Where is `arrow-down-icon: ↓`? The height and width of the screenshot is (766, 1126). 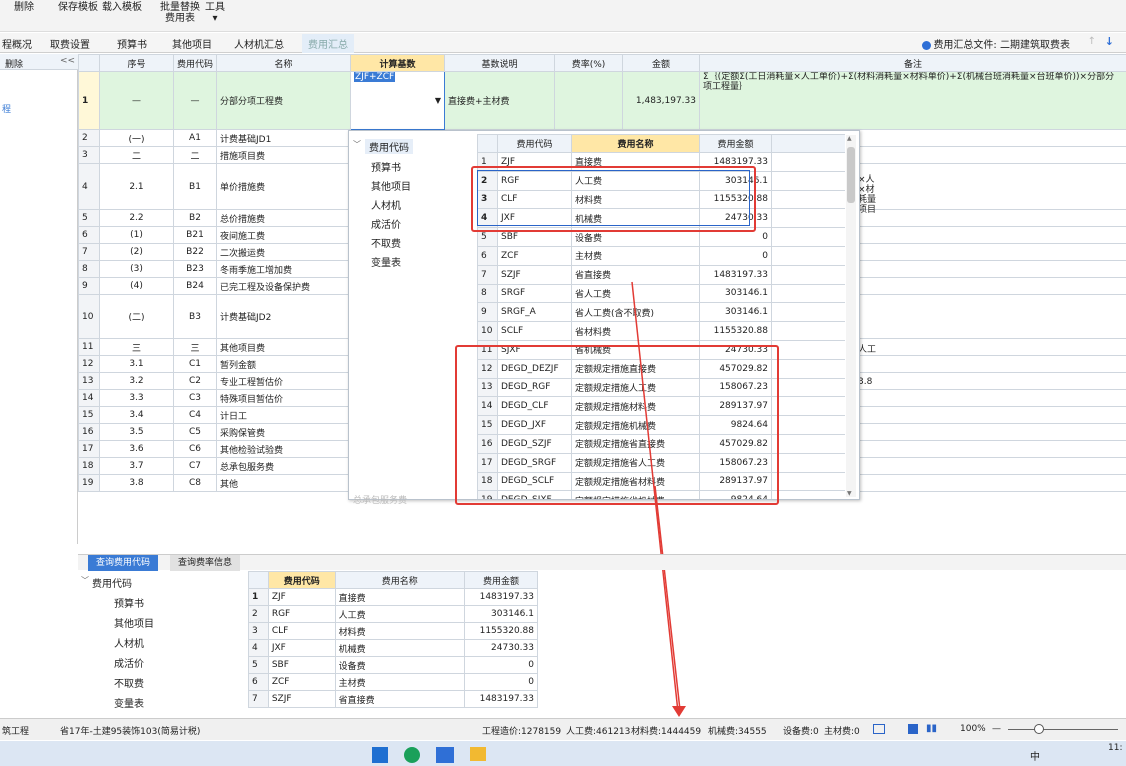
arrow-down-icon: ↓ is located at coordinates (1109, 41).